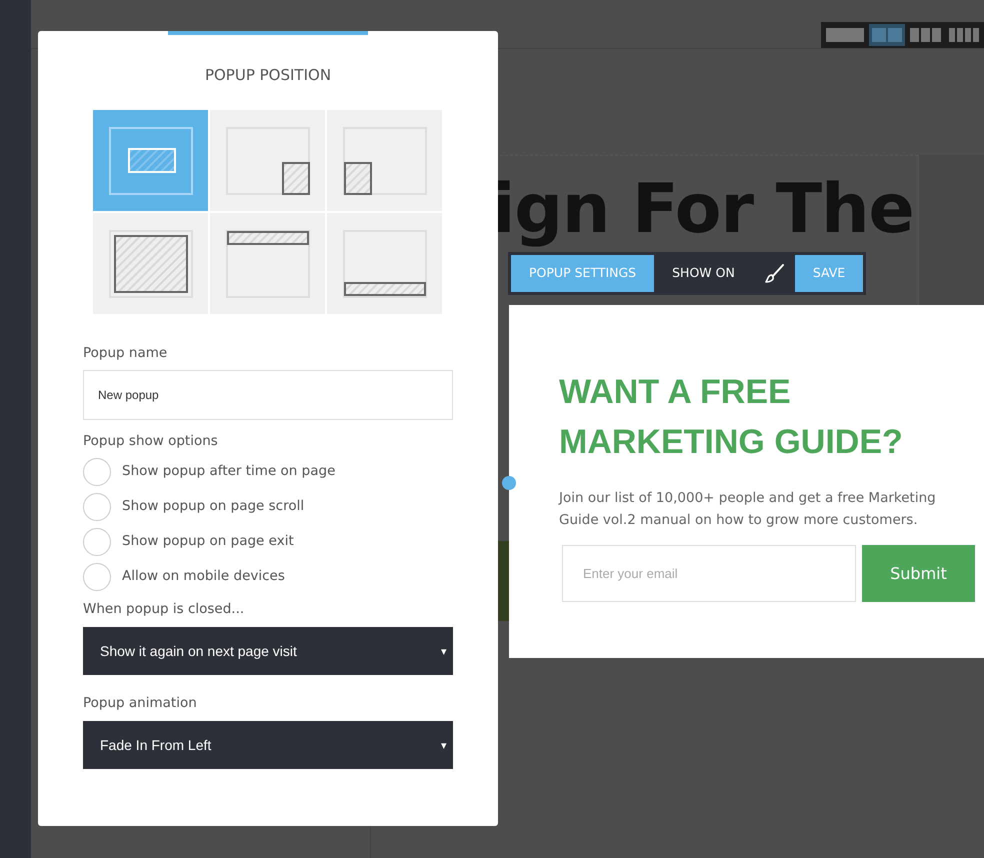  Describe the element at coordinates (268, 651) in the screenshot. I see `dropdown-select: Show it again on next page visit ▾` at that location.